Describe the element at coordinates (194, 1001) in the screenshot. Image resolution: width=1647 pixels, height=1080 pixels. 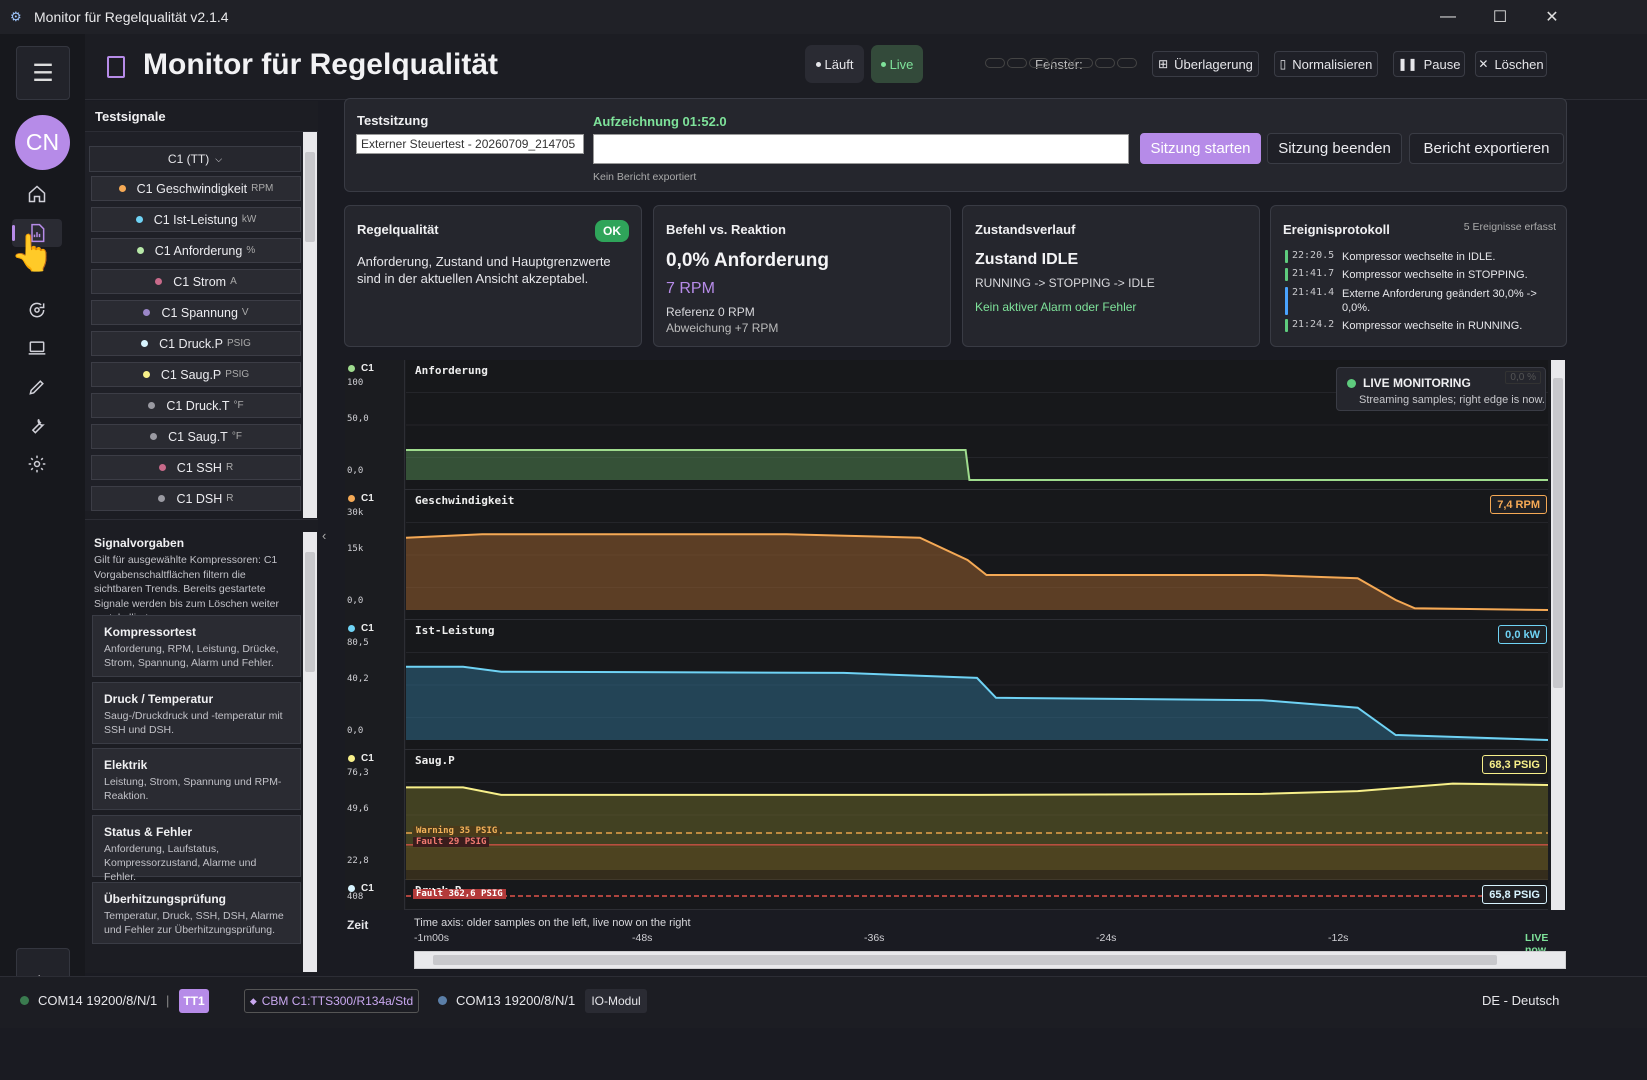
I see `tt-tag: TT1` at that location.